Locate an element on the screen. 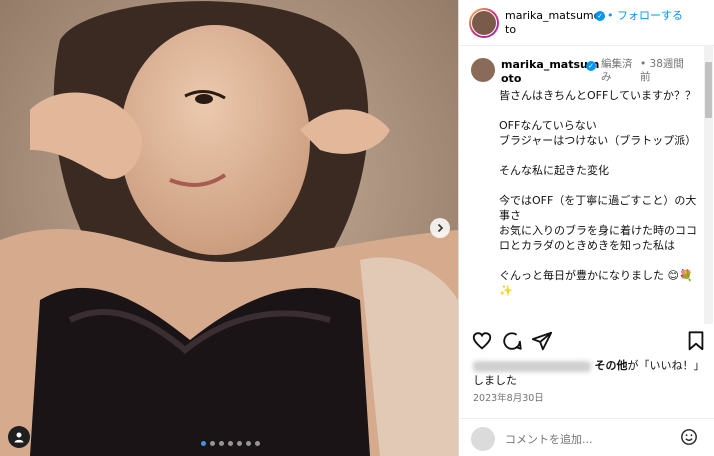  user-icon is located at coordinates (19, 437).